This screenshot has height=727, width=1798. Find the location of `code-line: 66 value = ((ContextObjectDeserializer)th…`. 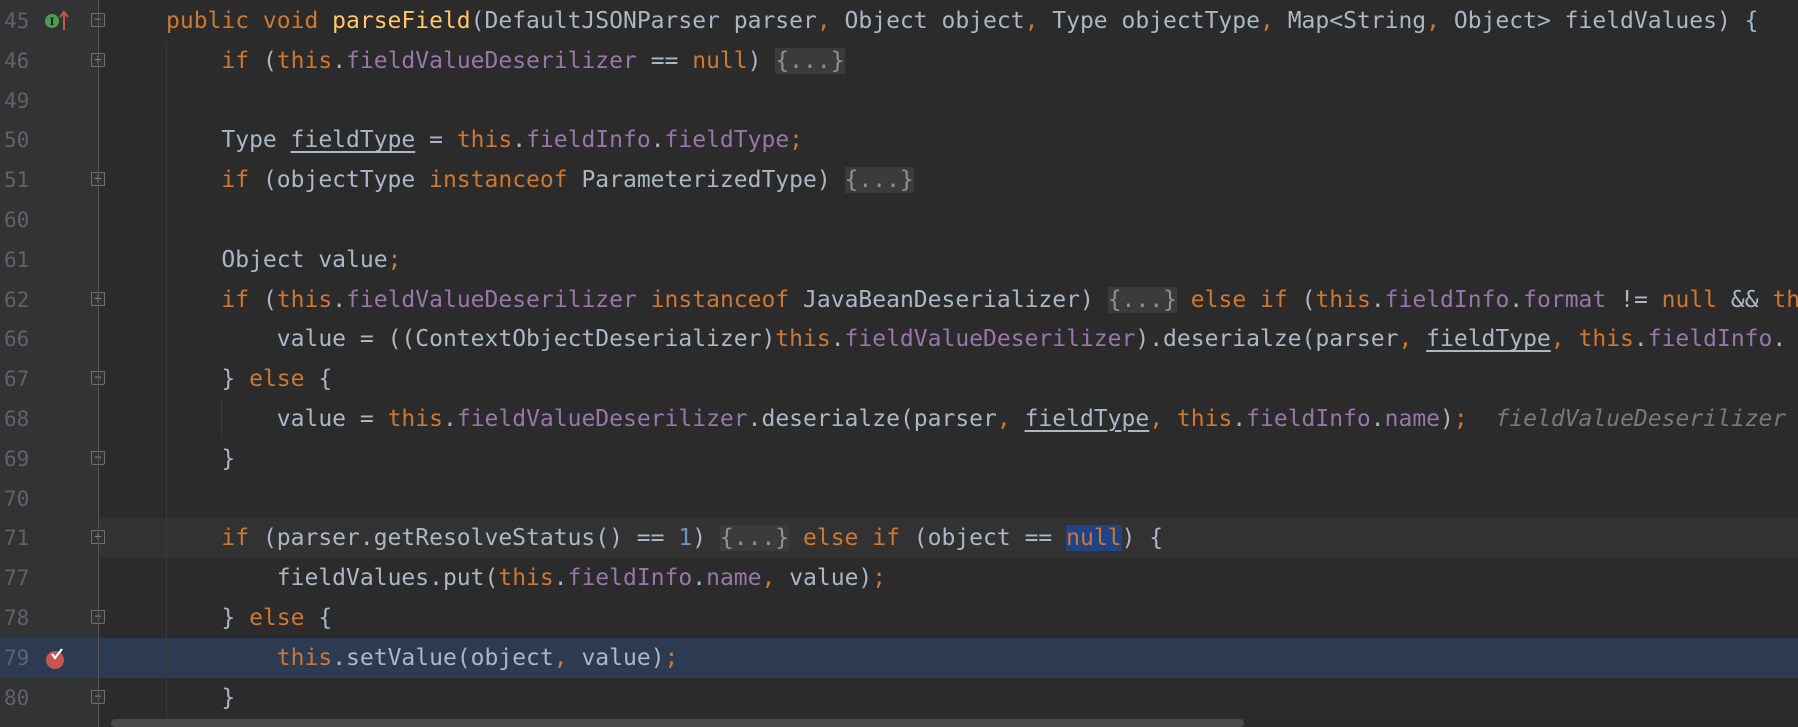

code-line: 66 value = ((ContextObjectDeserializer)th… is located at coordinates (899, 339).